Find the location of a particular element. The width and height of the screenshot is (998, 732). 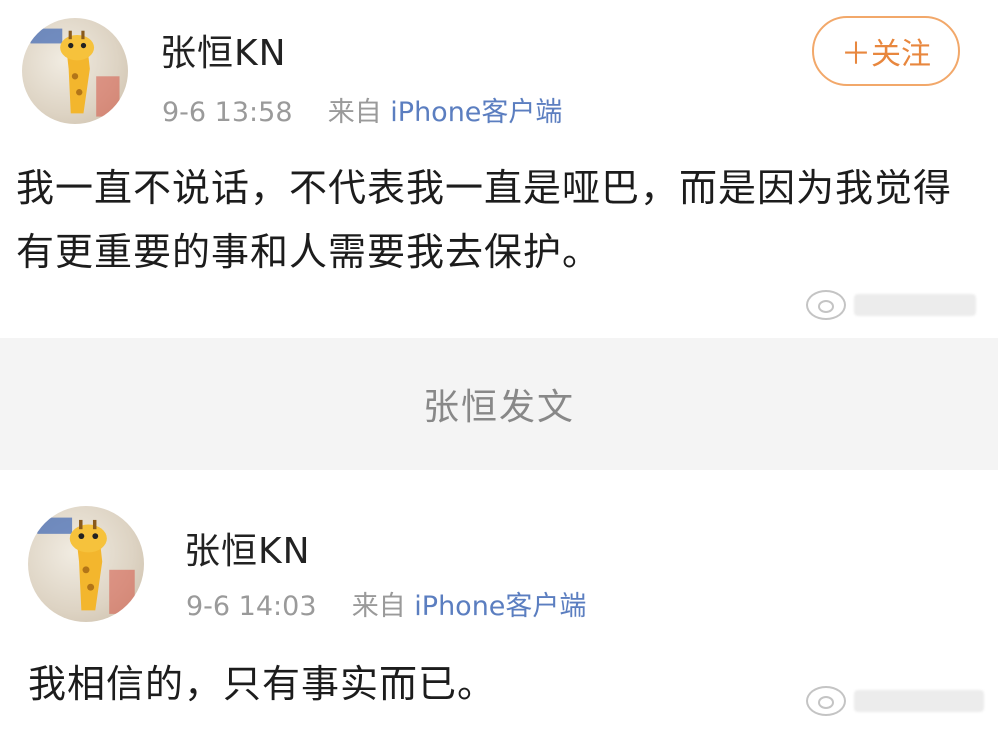

post-content: 我一直不说话，不代表我一直是哑巴，而是因为我觉得有更重要的事和人需要我去保护。 is located at coordinates (484, 220).